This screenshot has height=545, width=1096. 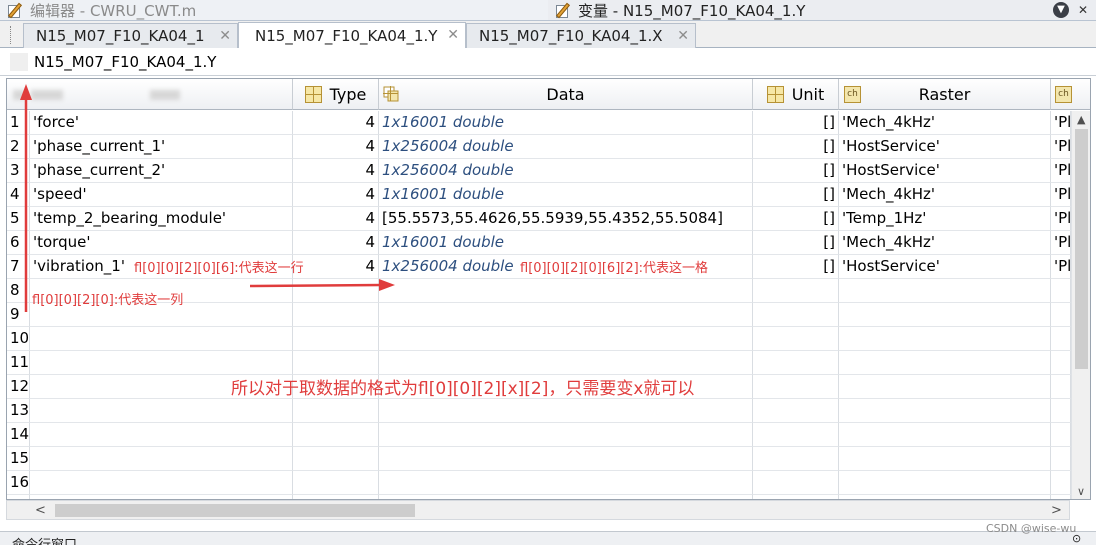 What do you see at coordinates (235, 510) in the screenshot?
I see `horizontal-scroll-thumb` at bounding box center [235, 510].